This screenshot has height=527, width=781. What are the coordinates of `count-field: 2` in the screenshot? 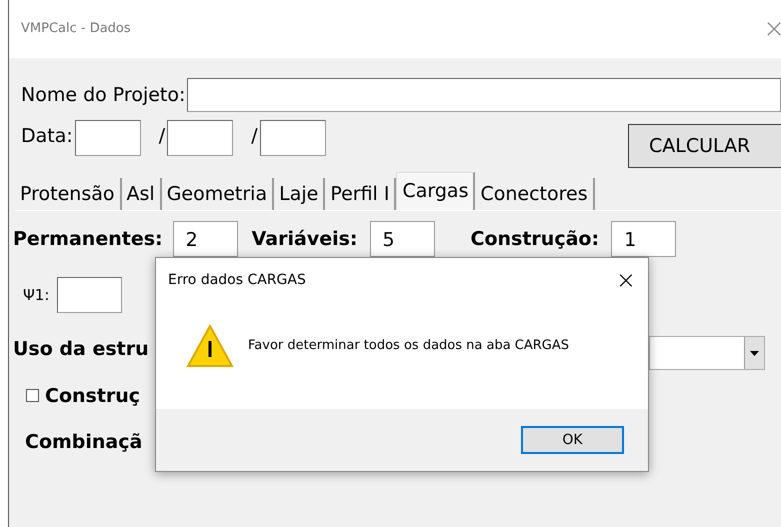 It's located at (205, 239).